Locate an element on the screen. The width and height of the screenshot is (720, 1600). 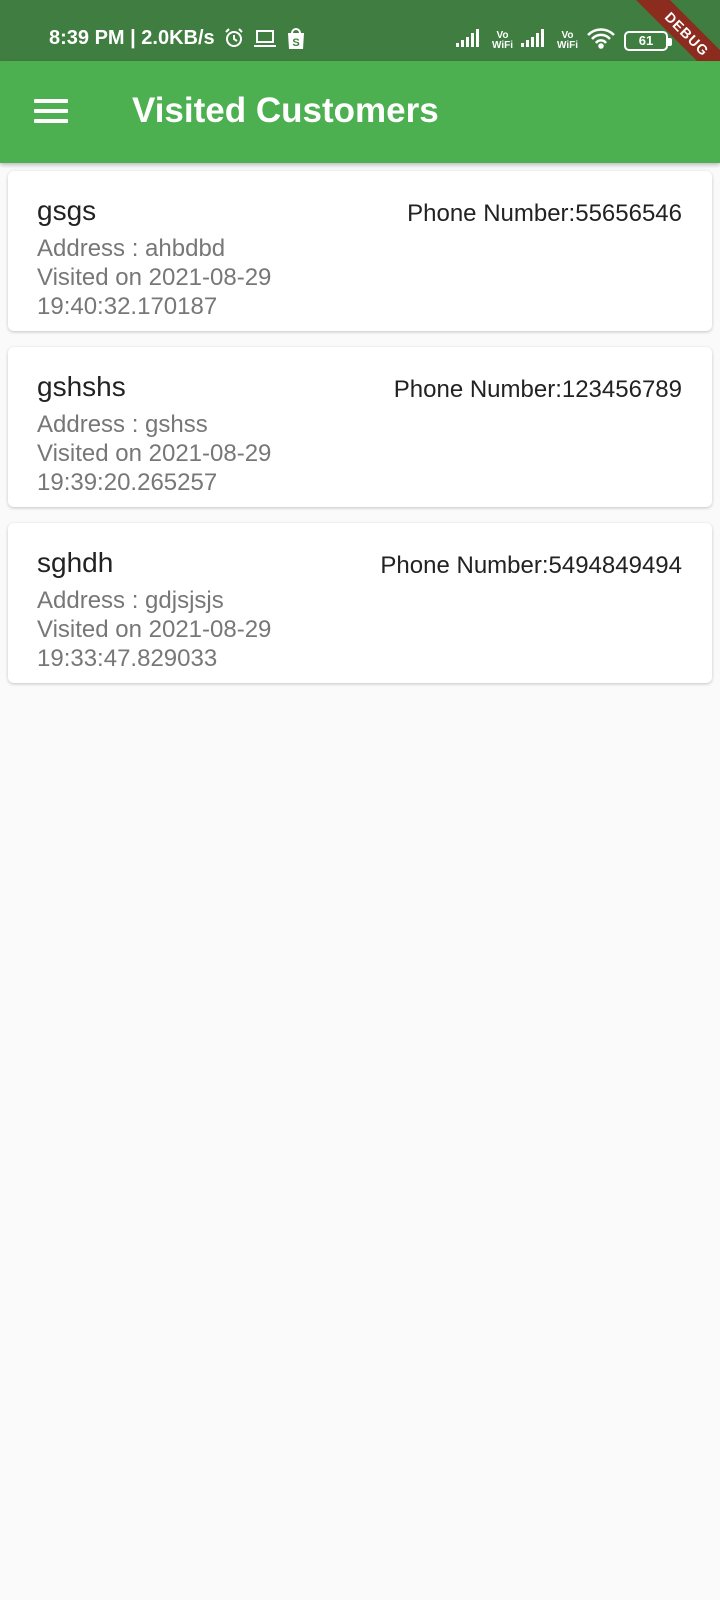
alarm-icon is located at coordinates (234, 38).